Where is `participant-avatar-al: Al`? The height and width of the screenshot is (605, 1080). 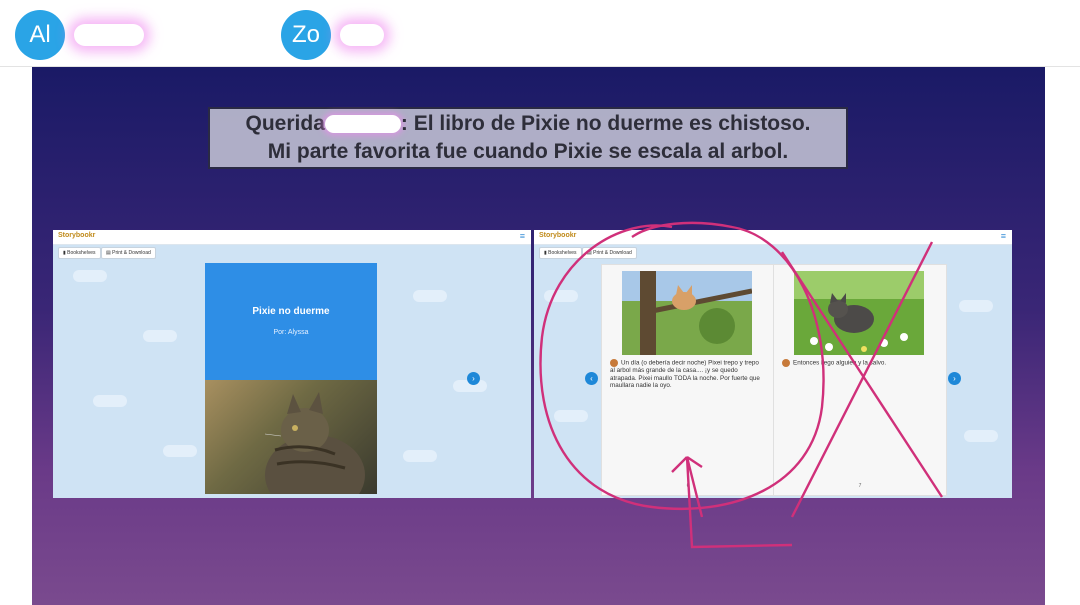
participant-avatar-al: Al is located at coordinates (40, 35).